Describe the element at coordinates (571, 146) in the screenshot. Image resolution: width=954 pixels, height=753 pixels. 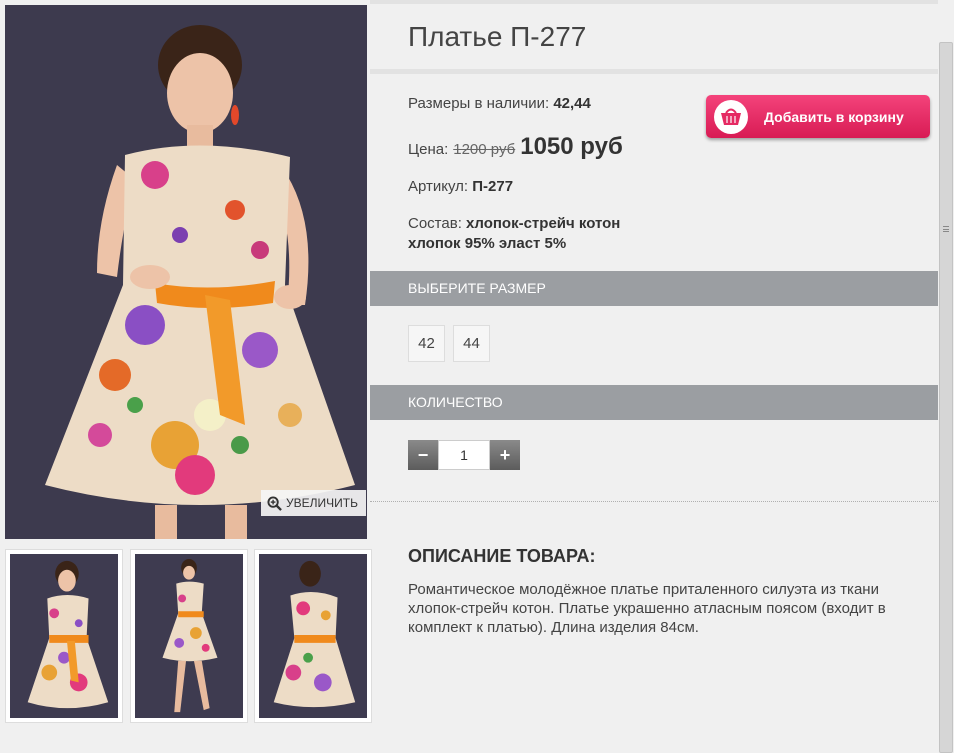
I see `new-price: 1050 руб` at that location.